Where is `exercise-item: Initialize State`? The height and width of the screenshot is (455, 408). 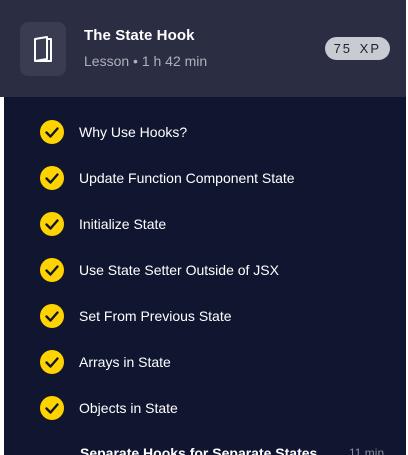
exercise-item: Initialize State is located at coordinates (205, 224).